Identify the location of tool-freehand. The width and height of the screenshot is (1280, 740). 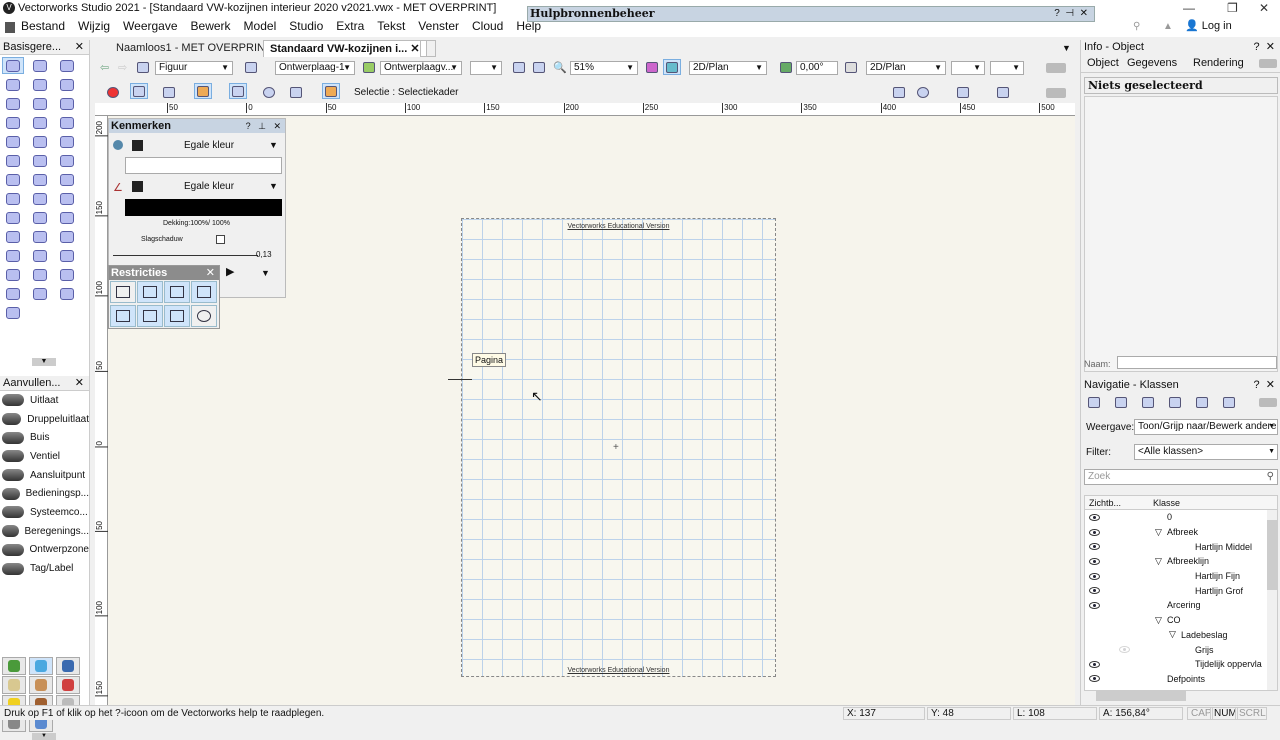
(13, 160).